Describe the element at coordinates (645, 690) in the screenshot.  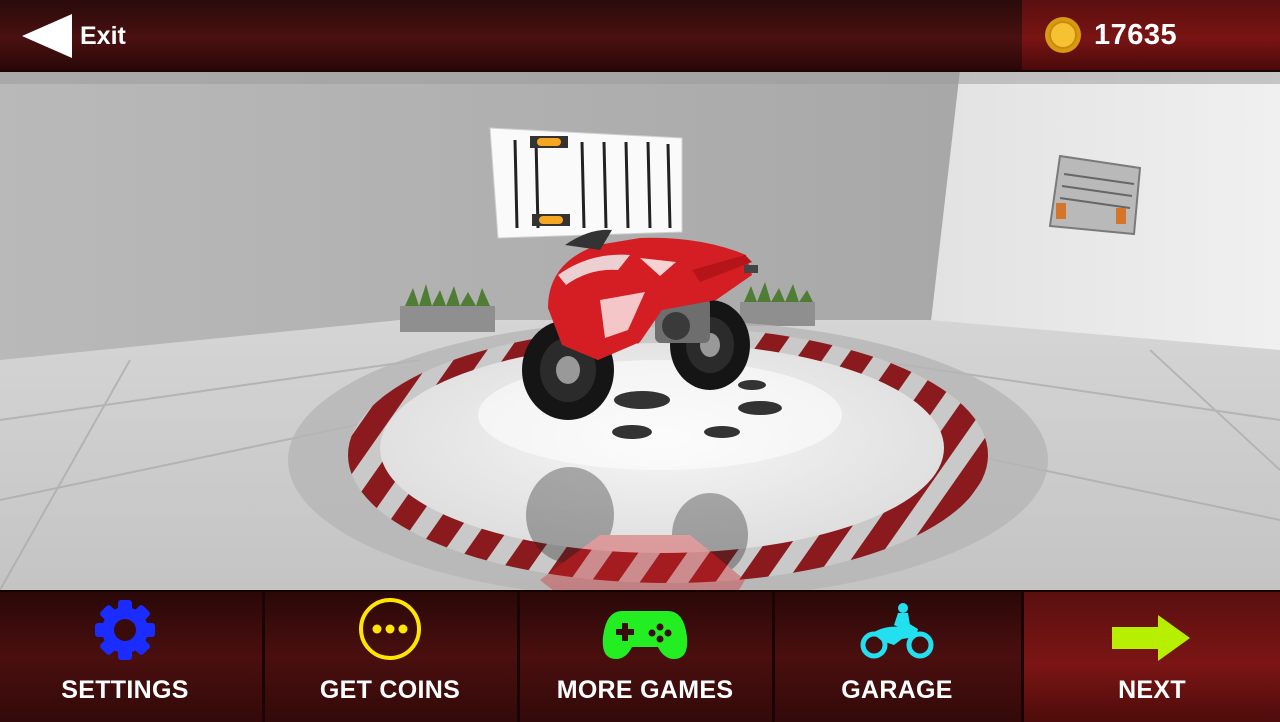
I see `more-games-label: MORE GAMES` at that location.